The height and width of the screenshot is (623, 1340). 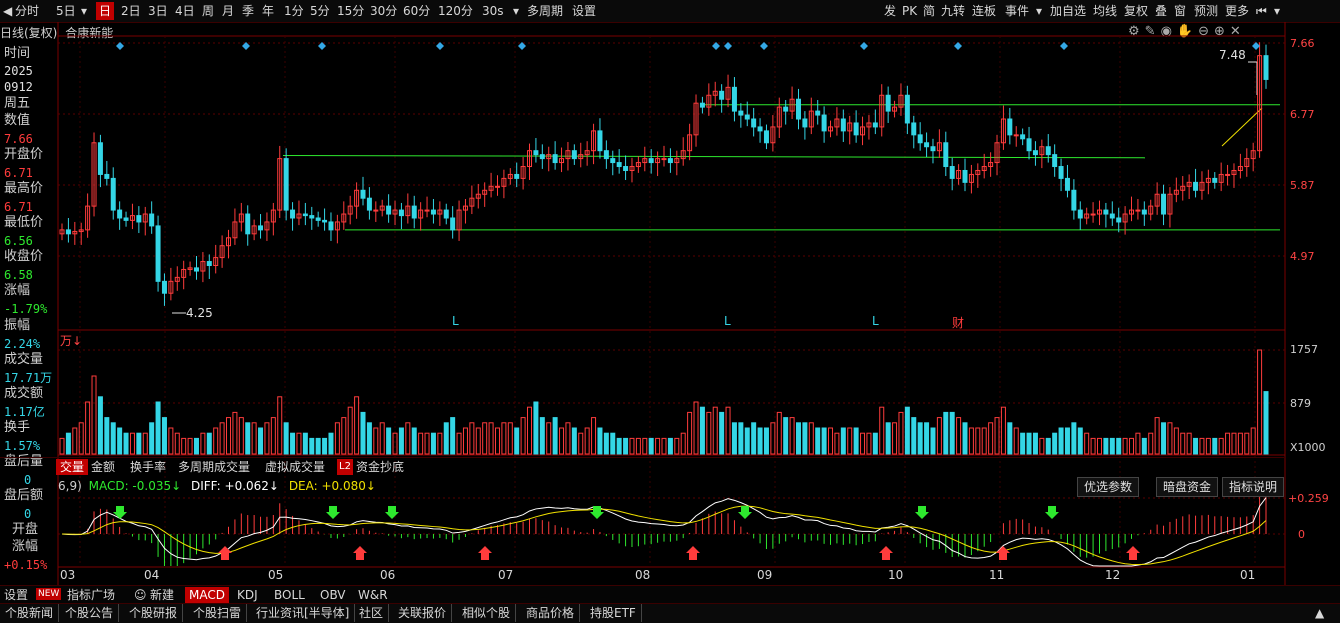 I want to click on expand-icon: ▲, so click(x=1319, y=613).